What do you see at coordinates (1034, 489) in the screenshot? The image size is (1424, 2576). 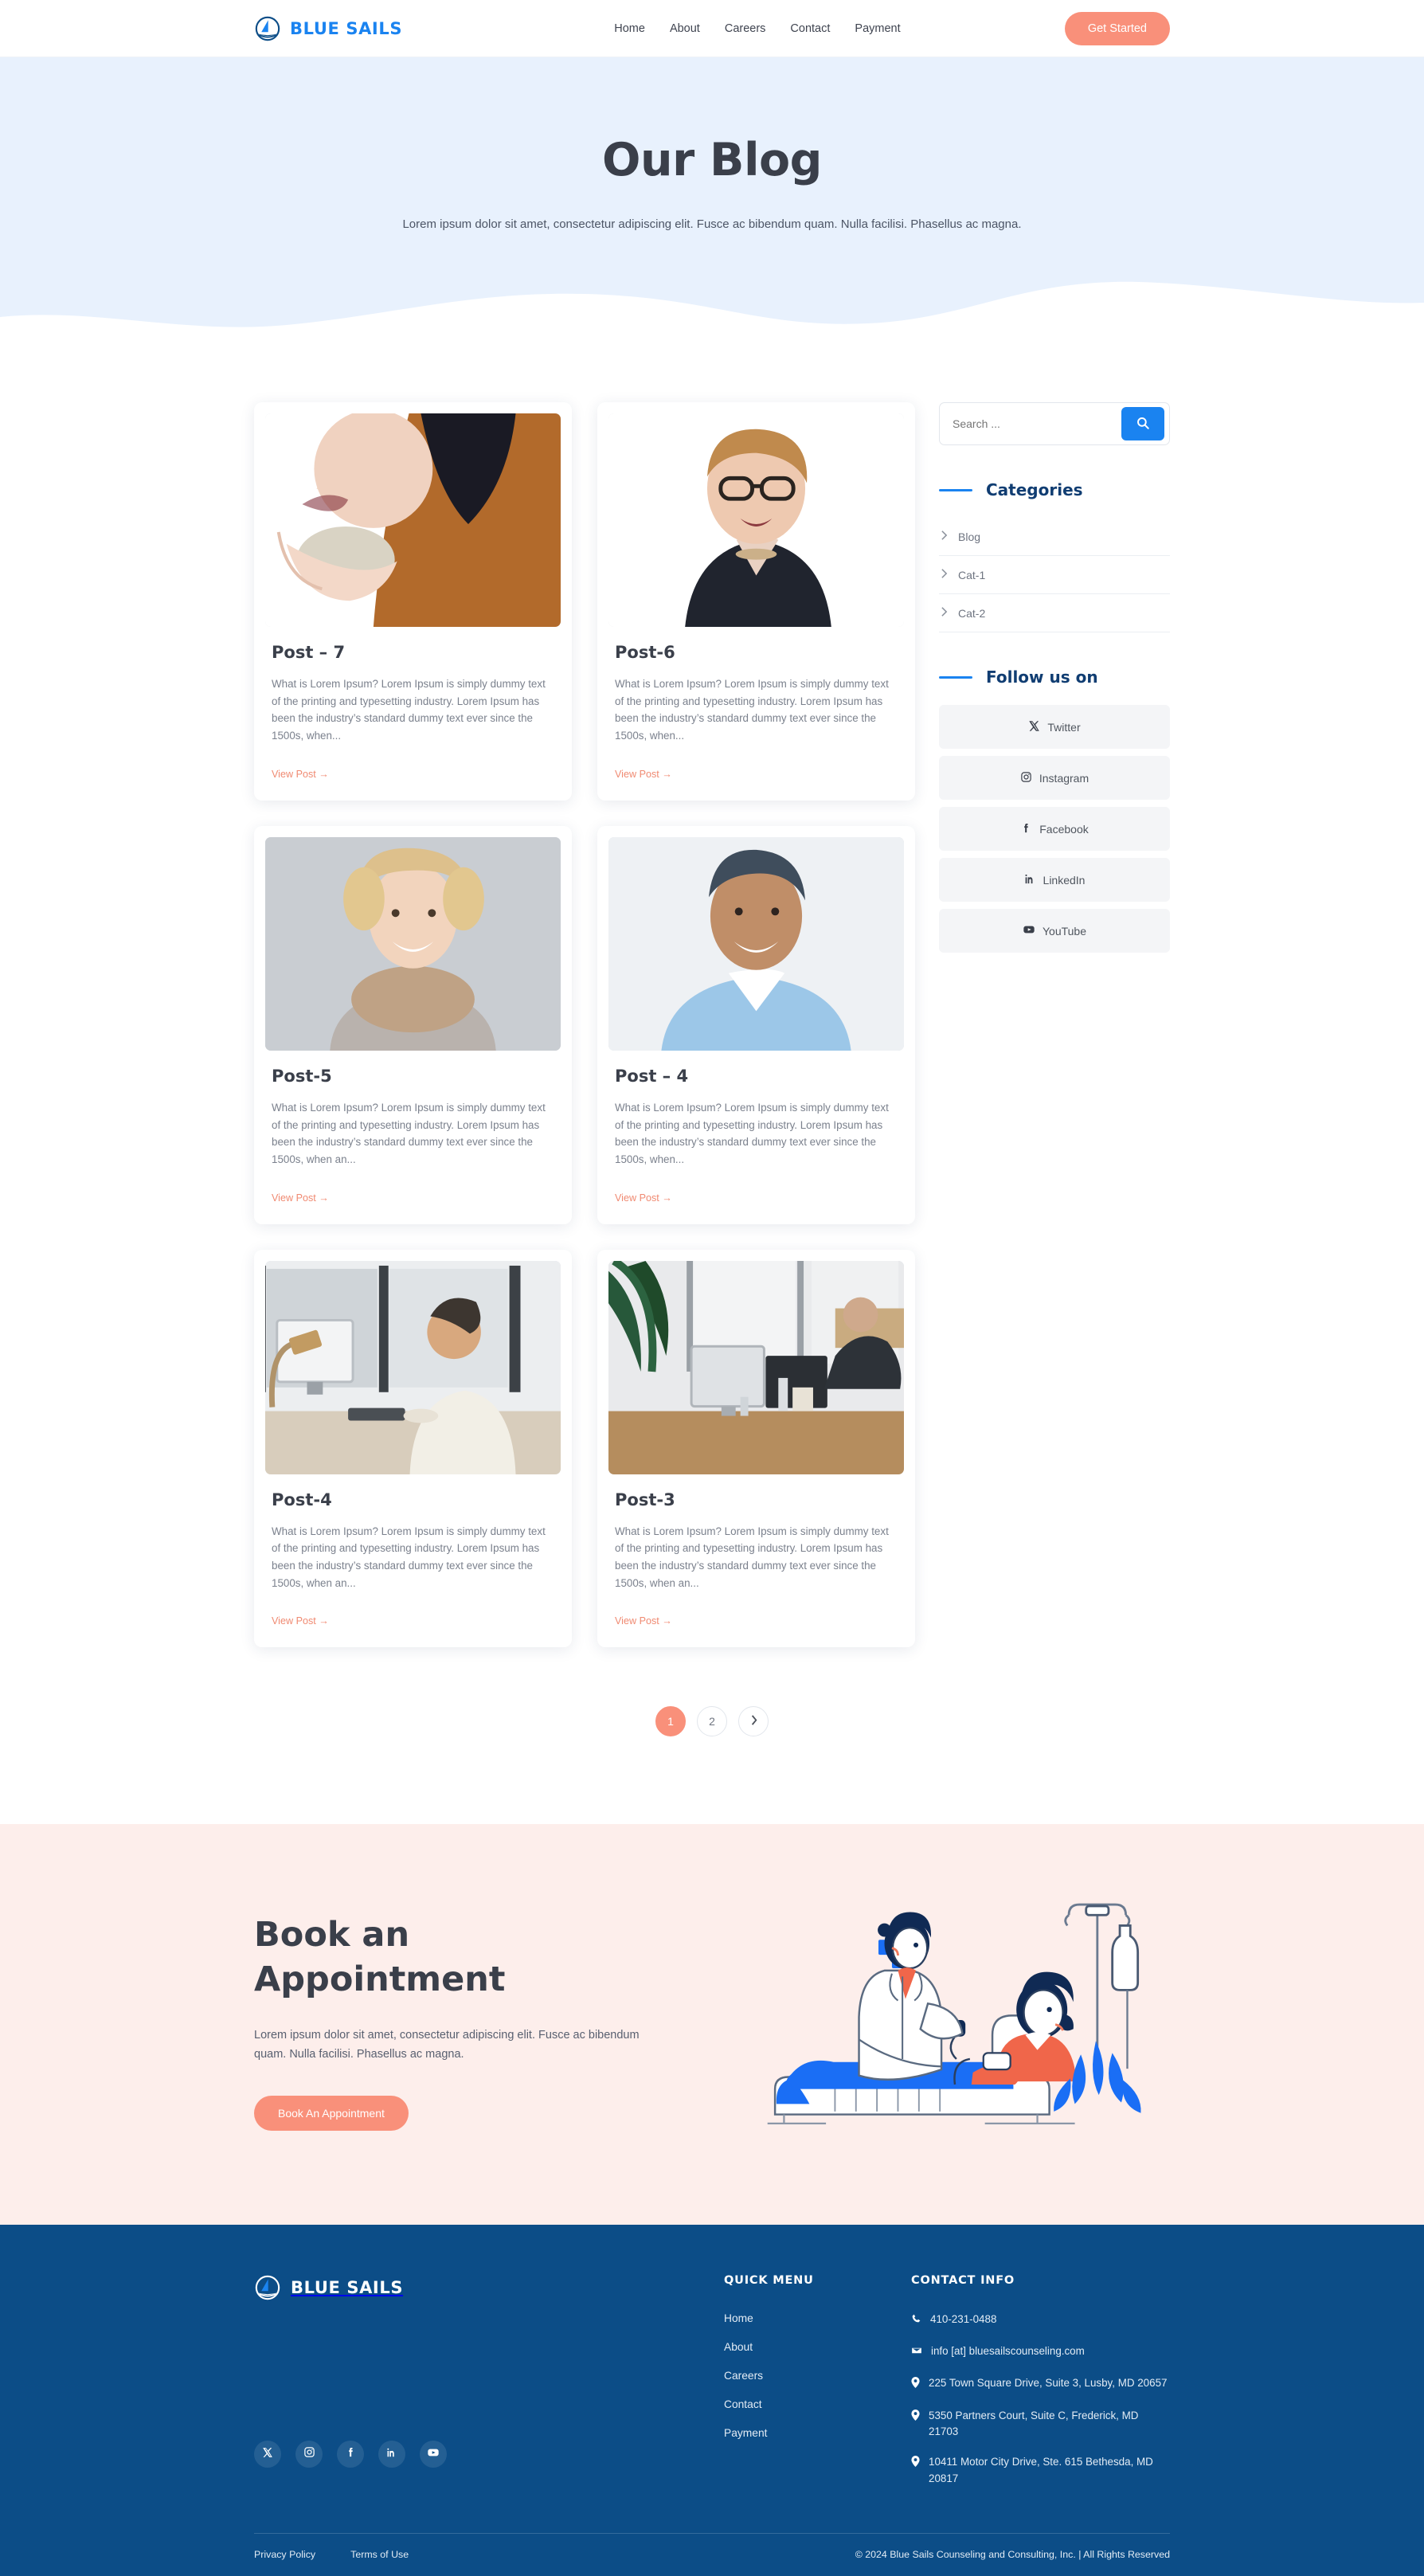 I see `categories-title: Categories` at bounding box center [1034, 489].